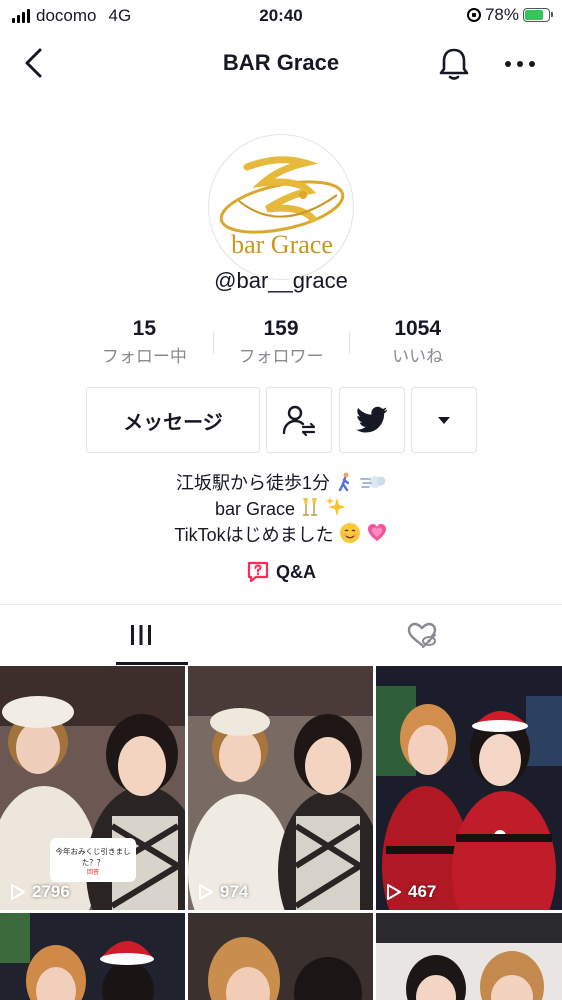 This screenshot has height=1000, width=562. I want to click on bio-text: 江坂駅から徒歩1分, so click(252, 483).